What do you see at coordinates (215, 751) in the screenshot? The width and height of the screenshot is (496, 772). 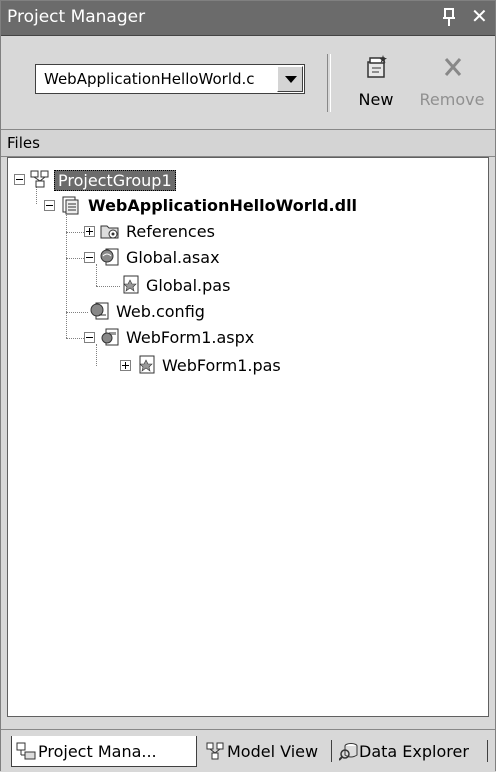 I see `model-view-icon` at bounding box center [215, 751].